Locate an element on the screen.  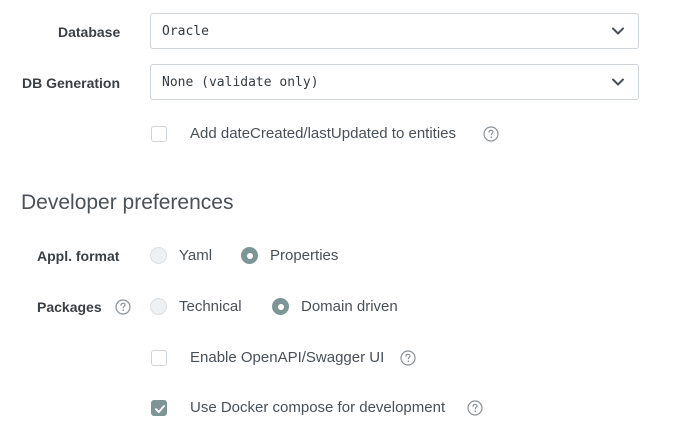
database-select-value: Oracle is located at coordinates (185, 31).